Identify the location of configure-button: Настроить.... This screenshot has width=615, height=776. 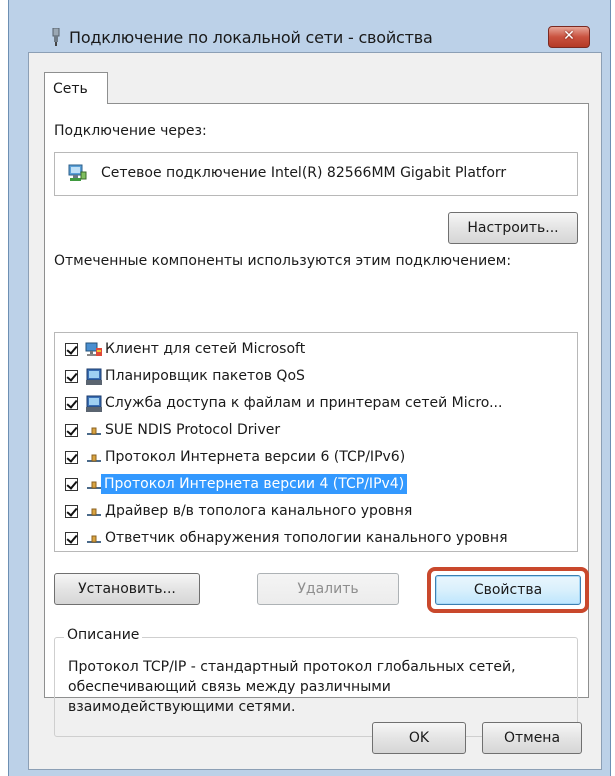
(513, 228).